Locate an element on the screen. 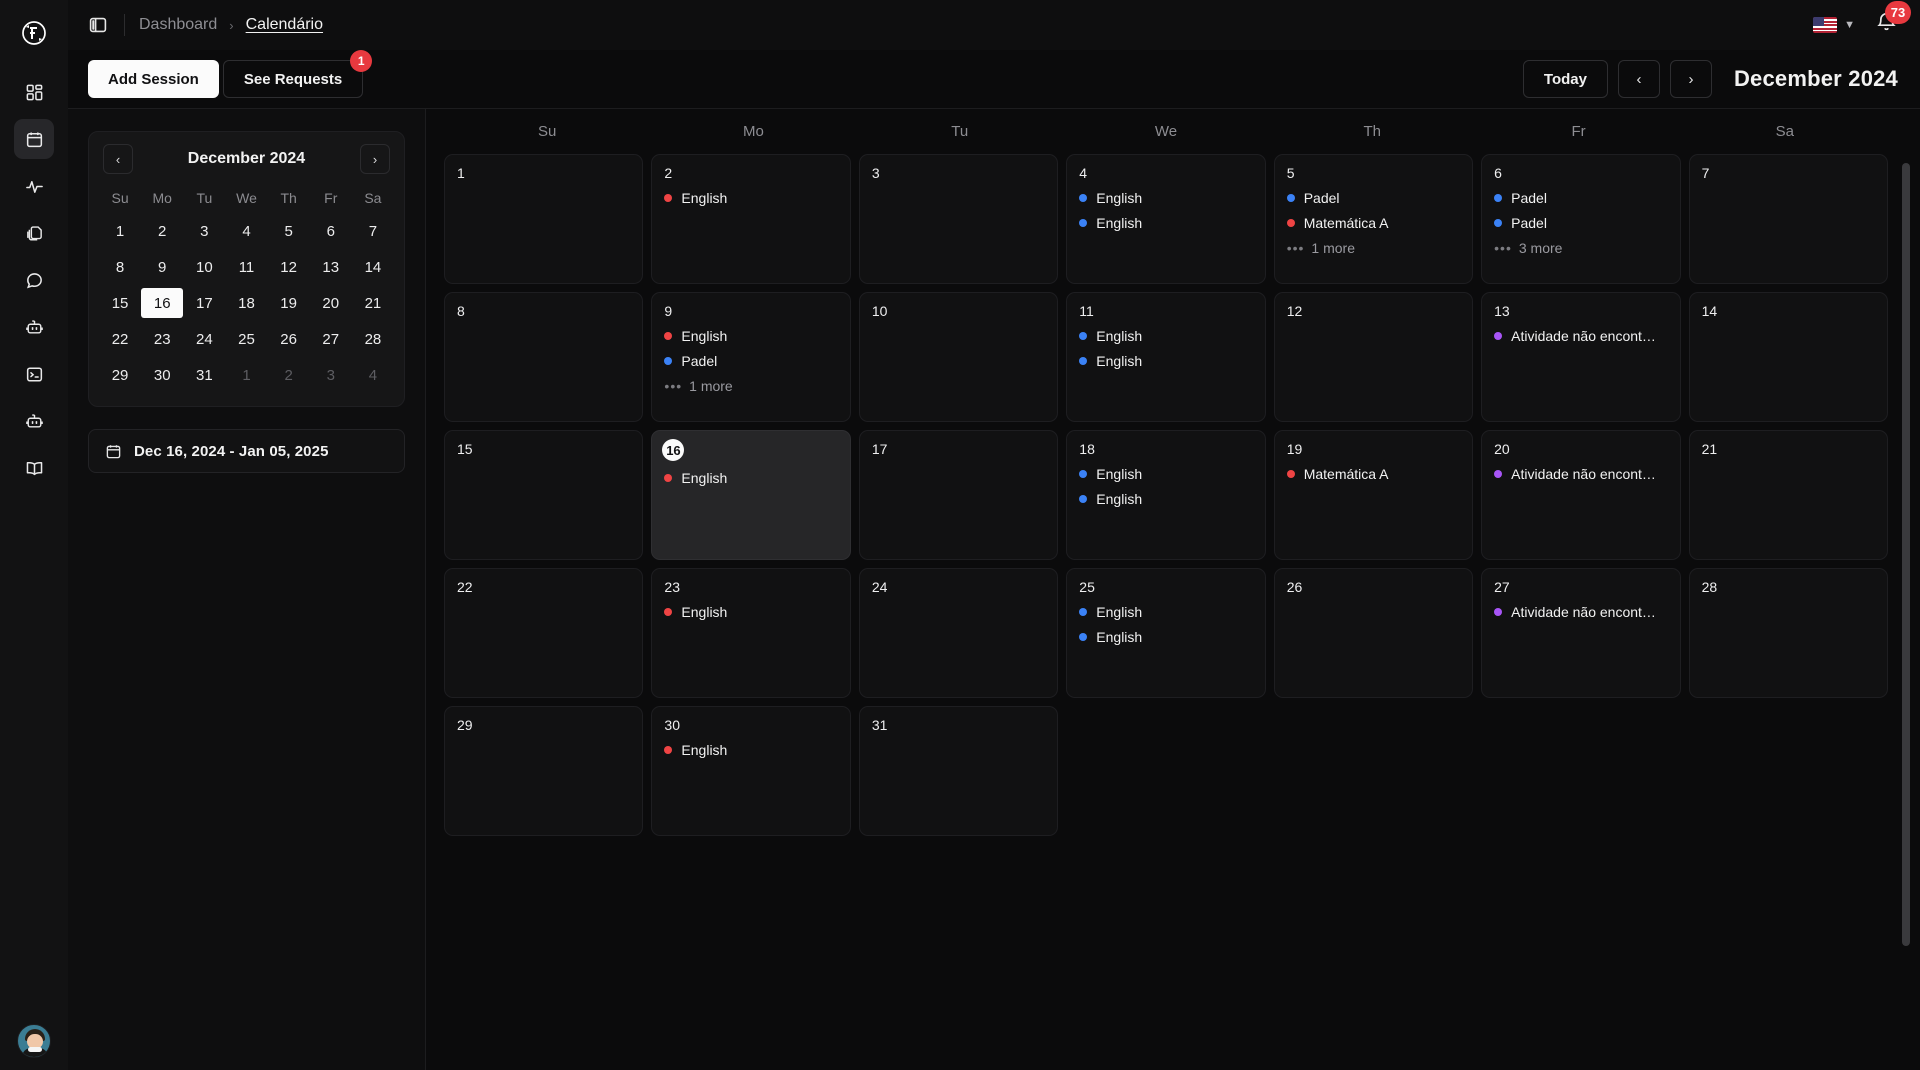  mini-calendar-day-9: 9 is located at coordinates (162, 267).